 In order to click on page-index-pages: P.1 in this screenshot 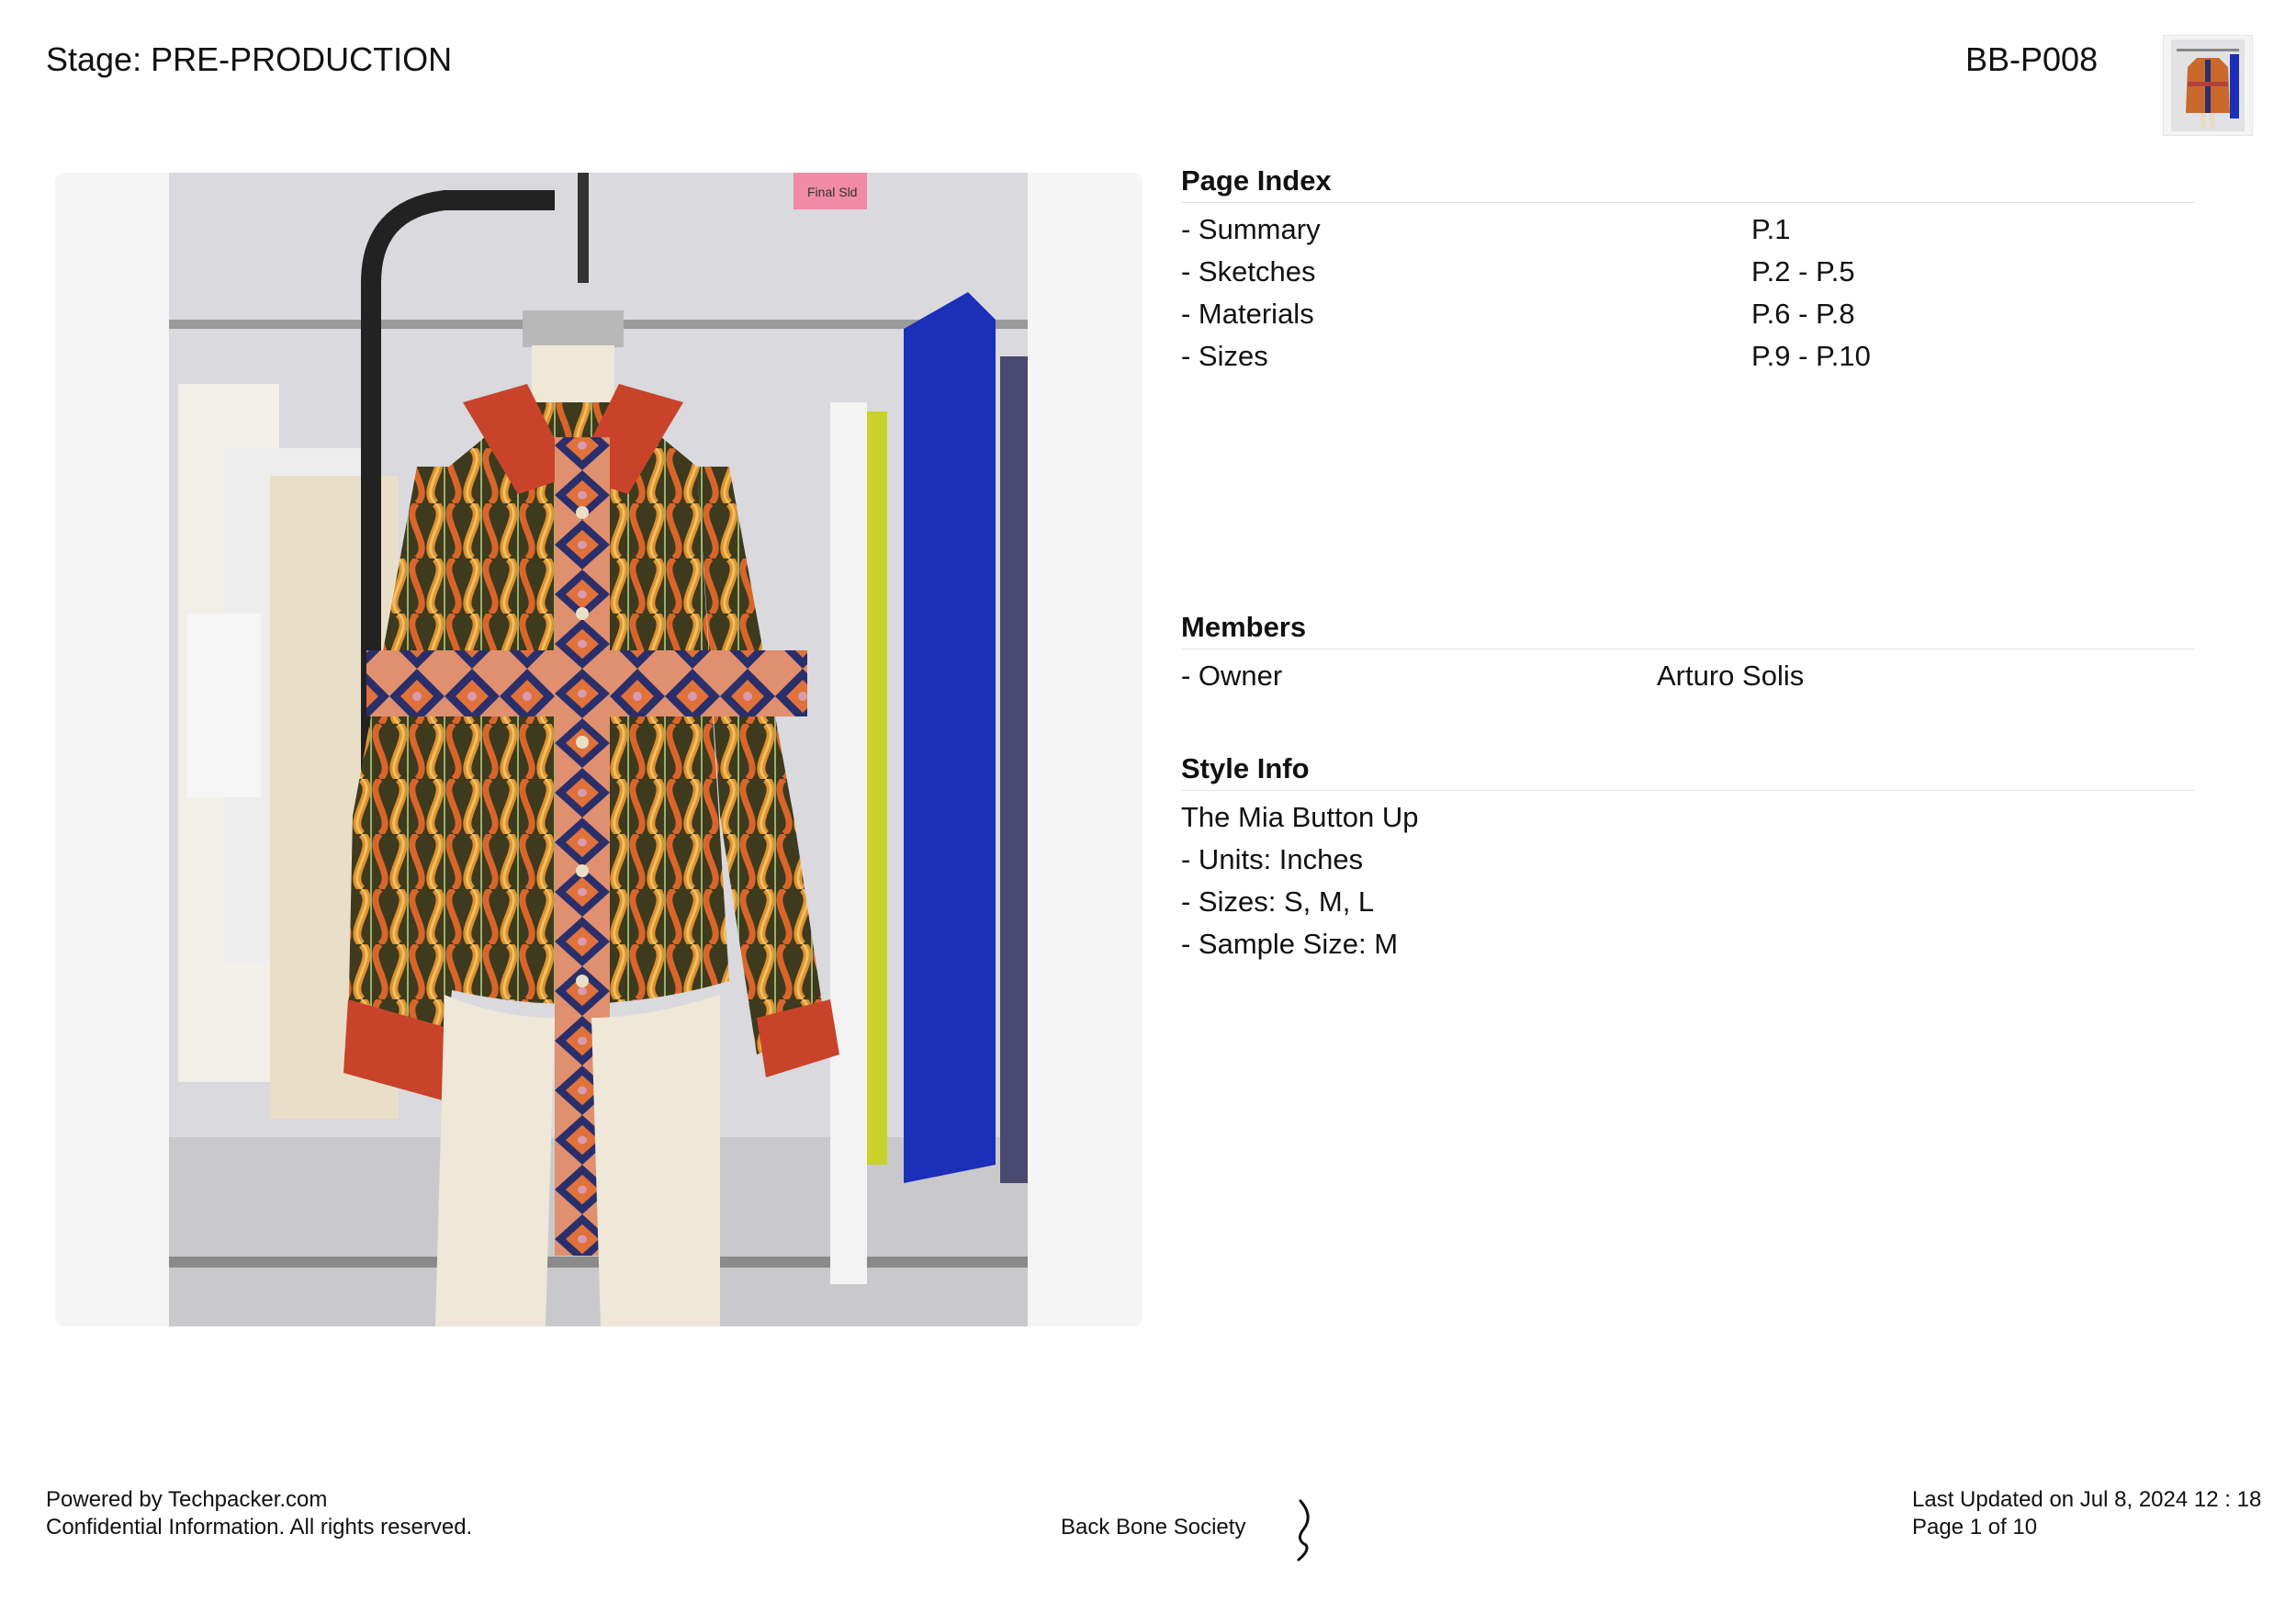, I will do `click(1771, 229)`.